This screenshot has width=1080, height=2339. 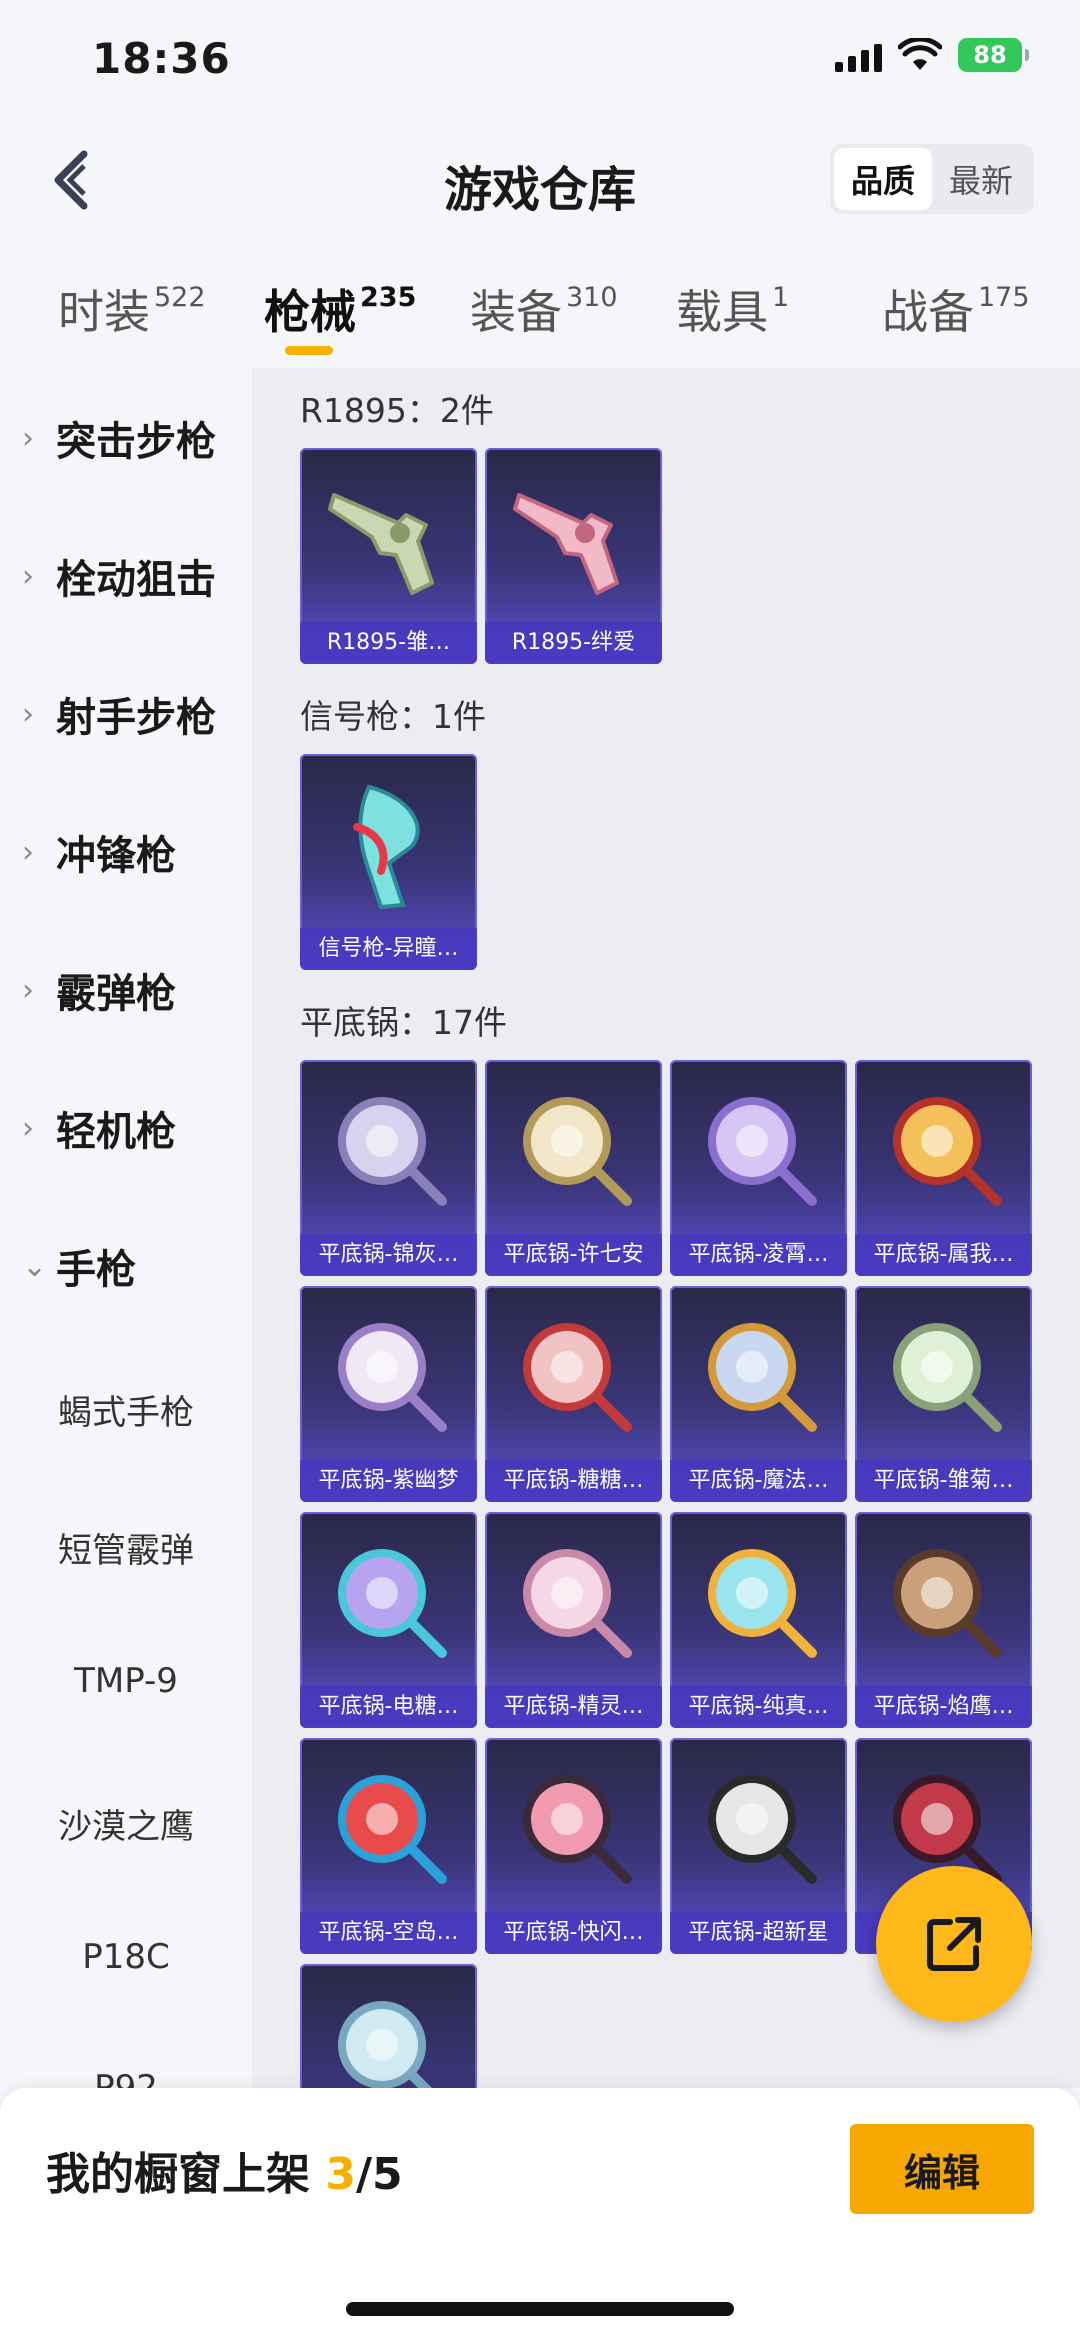 I want to click on tab-equipment: 装备 310, so click(x=544, y=309).